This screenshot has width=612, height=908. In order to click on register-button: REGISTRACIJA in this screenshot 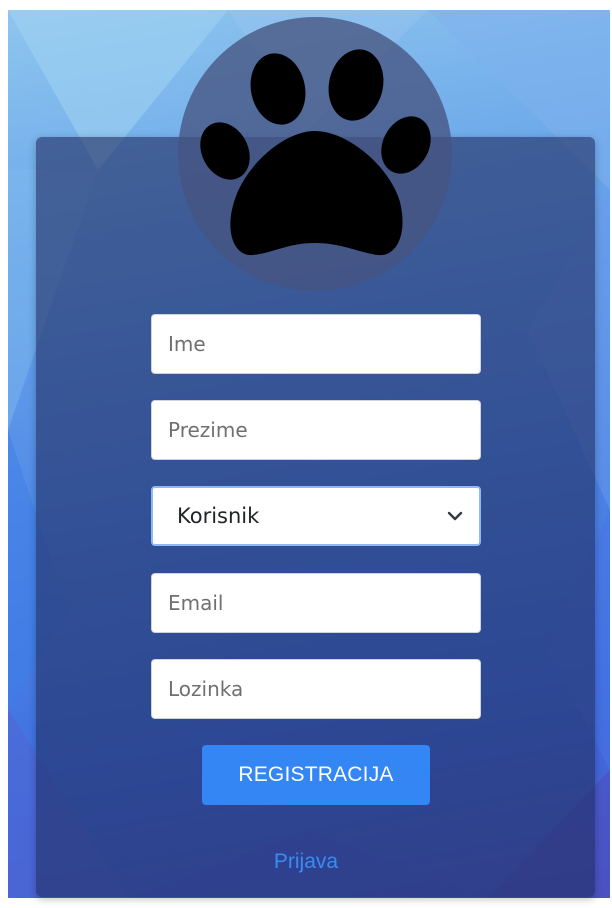, I will do `click(316, 775)`.